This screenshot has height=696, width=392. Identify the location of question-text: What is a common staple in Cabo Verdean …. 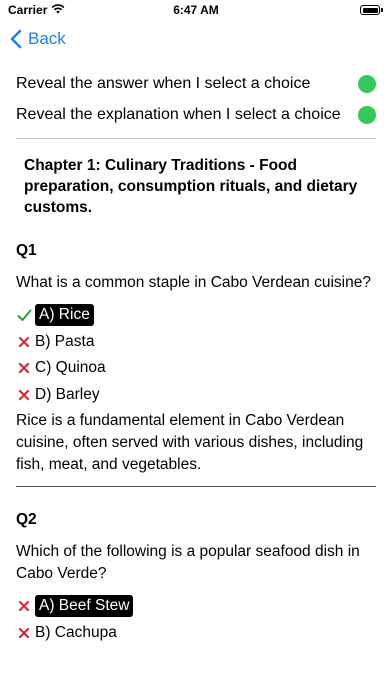
(193, 282).